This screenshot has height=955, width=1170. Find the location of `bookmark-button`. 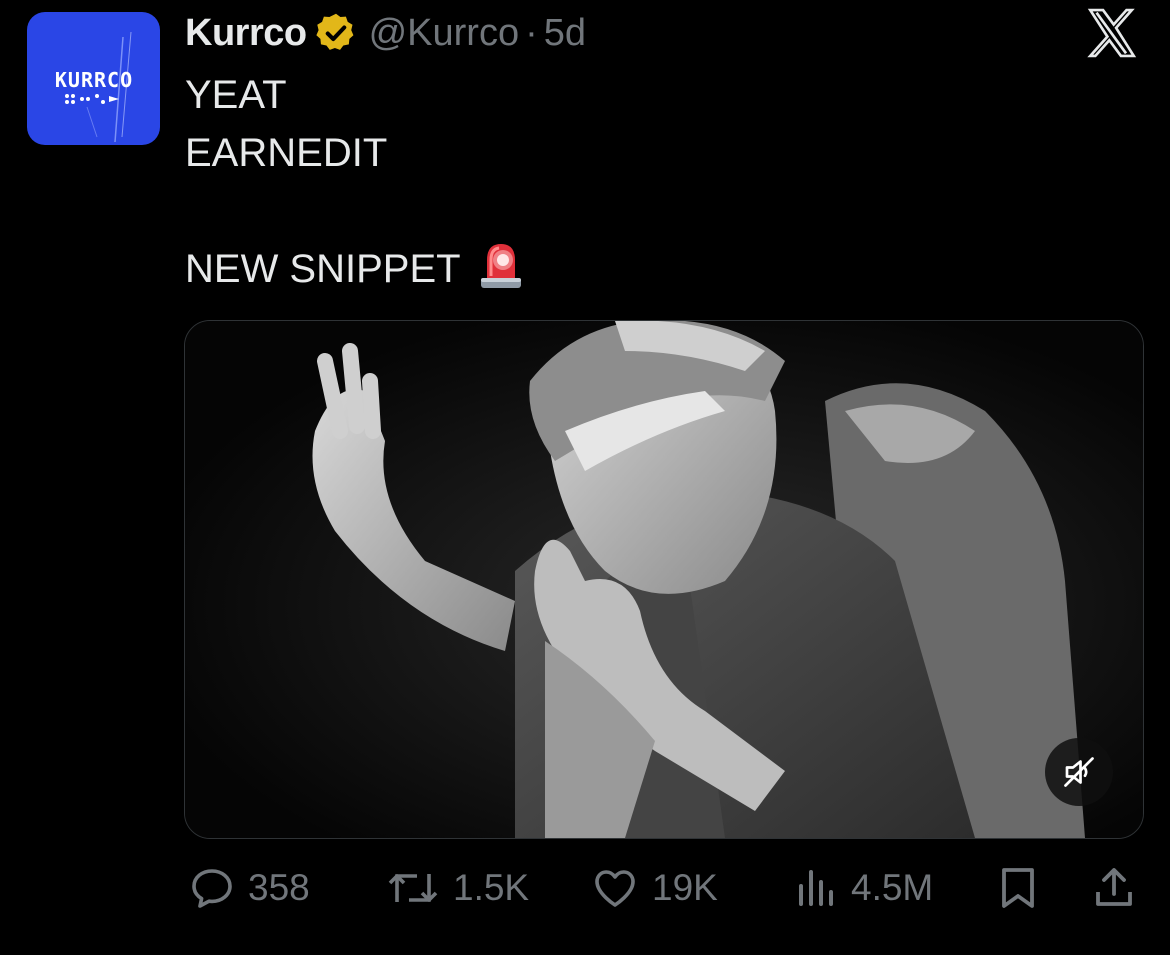

bookmark-button is located at coordinates (1018, 888).